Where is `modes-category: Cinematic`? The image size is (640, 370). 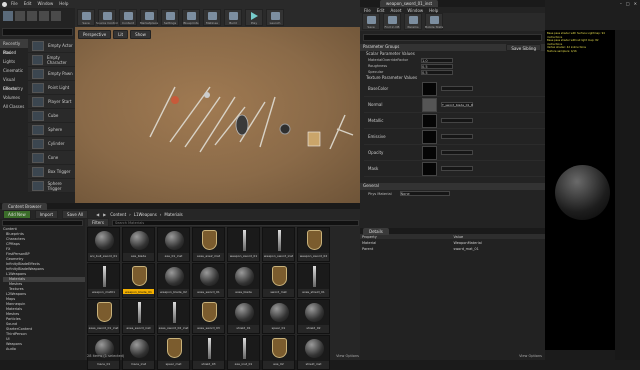 modes-category: Cinematic is located at coordinates (14, 70).